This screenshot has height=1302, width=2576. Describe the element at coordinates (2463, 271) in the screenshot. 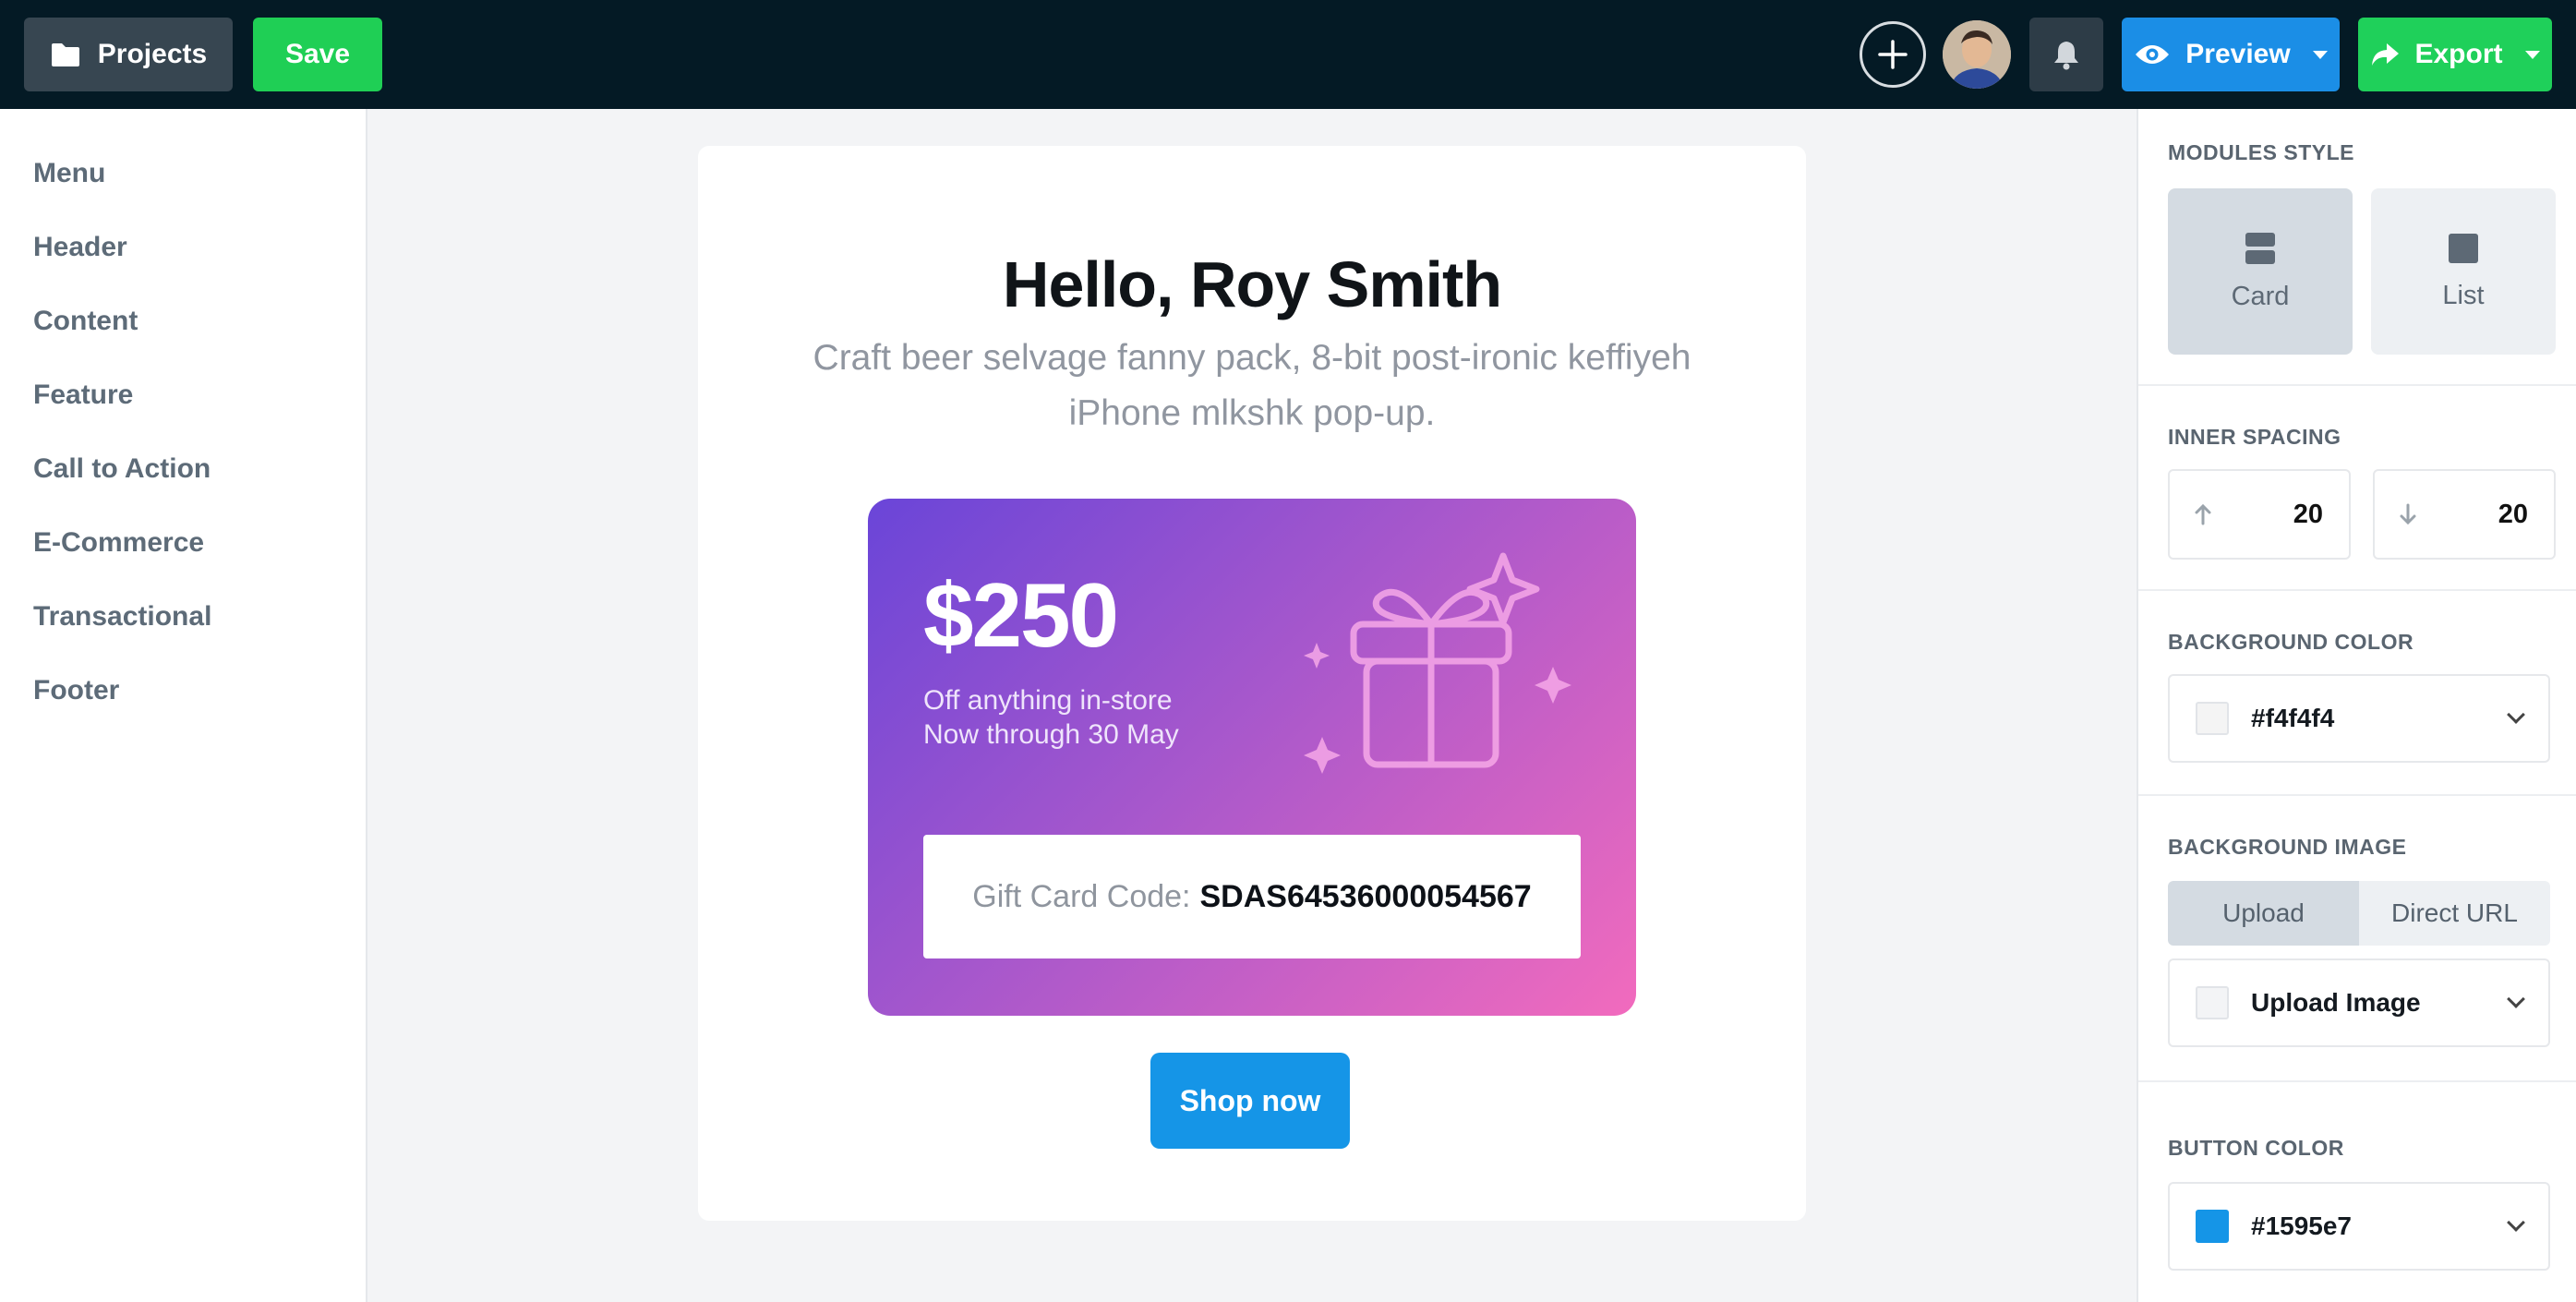

I see `style-option-list: List` at that location.